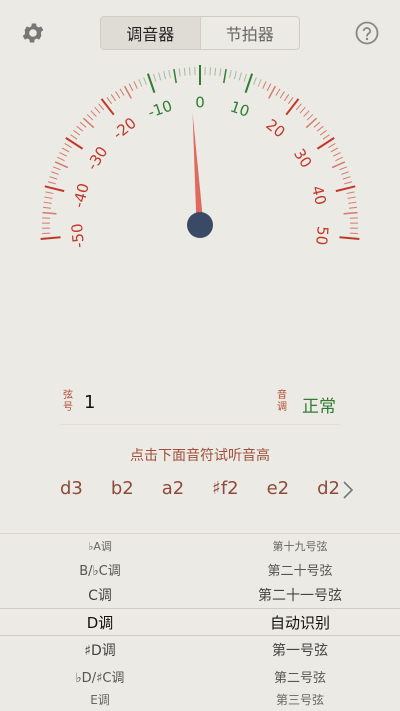  Describe the element at coordinates (200, 103) in the screenshot. I see `dial-label: 0` at that location.